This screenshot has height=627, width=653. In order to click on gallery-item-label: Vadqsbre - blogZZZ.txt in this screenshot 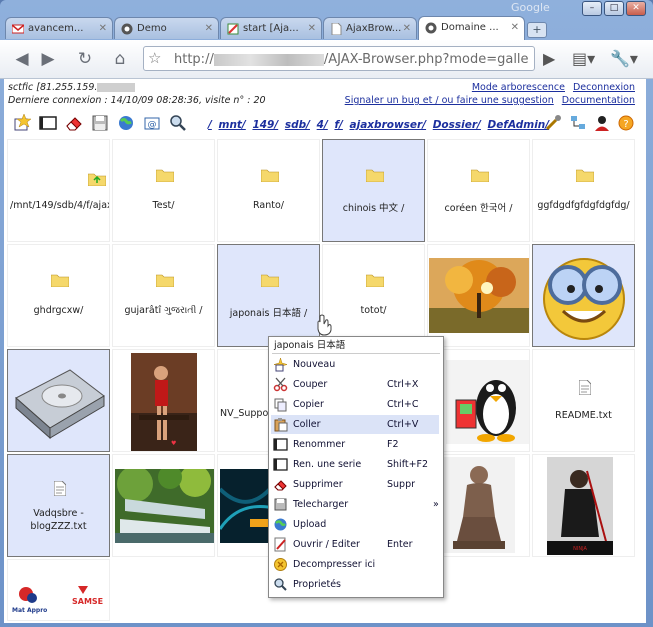, I will do `click(58, 520)`.